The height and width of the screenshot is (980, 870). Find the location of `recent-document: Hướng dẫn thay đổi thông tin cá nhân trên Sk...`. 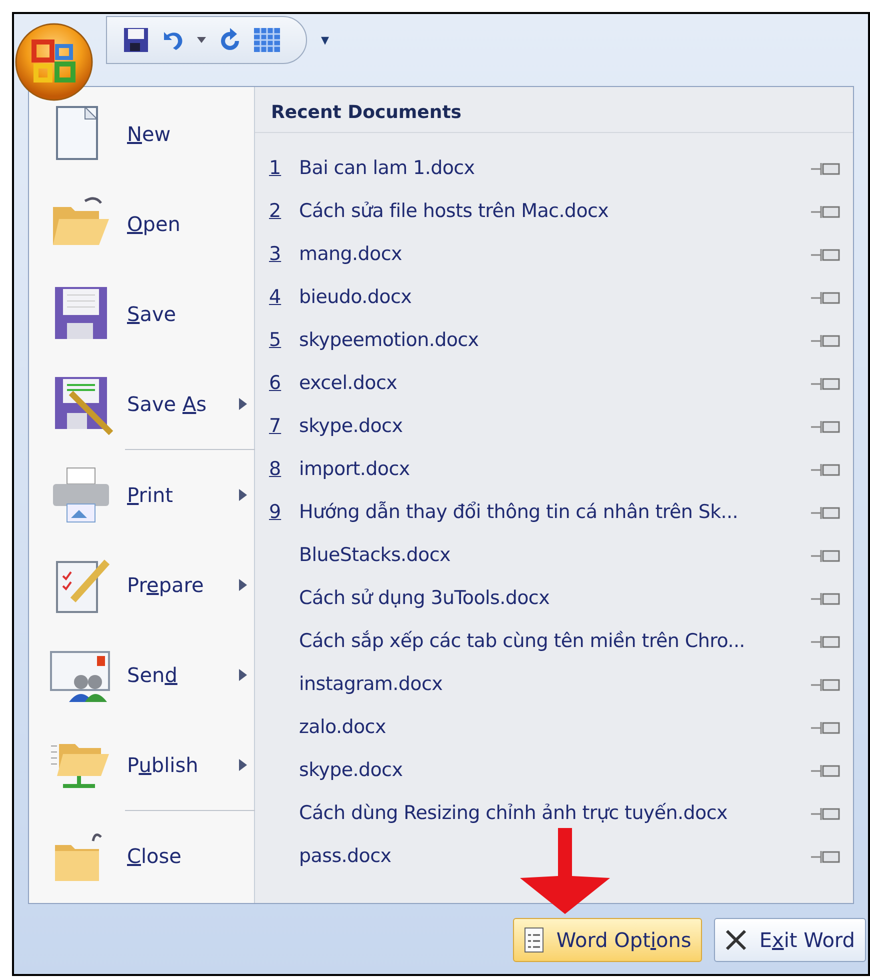

recent-document: Hướng dẫn thay đổi thông tin cá nhân trên Sk... is located at coordinates (555, 512).